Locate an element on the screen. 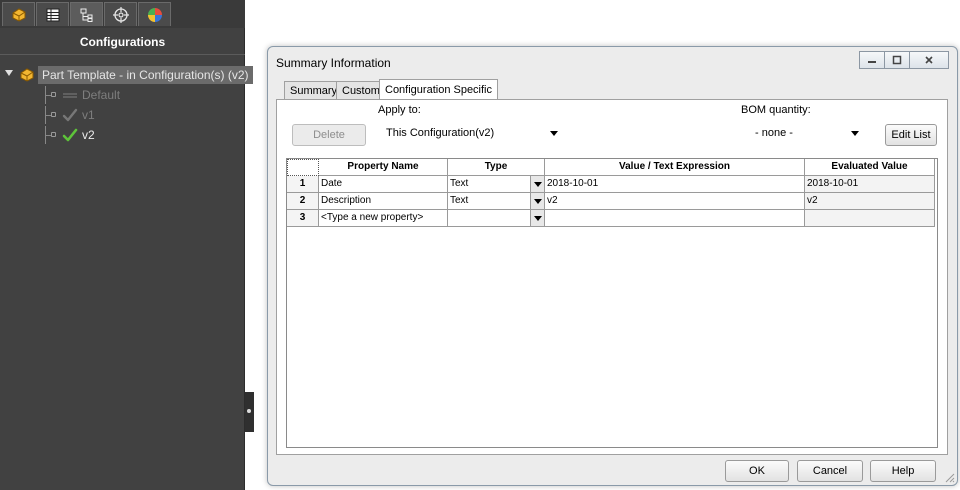 The width and height of the screenshot is (960, 490). crosshair-target-icon is located at coordinates (120, 14).